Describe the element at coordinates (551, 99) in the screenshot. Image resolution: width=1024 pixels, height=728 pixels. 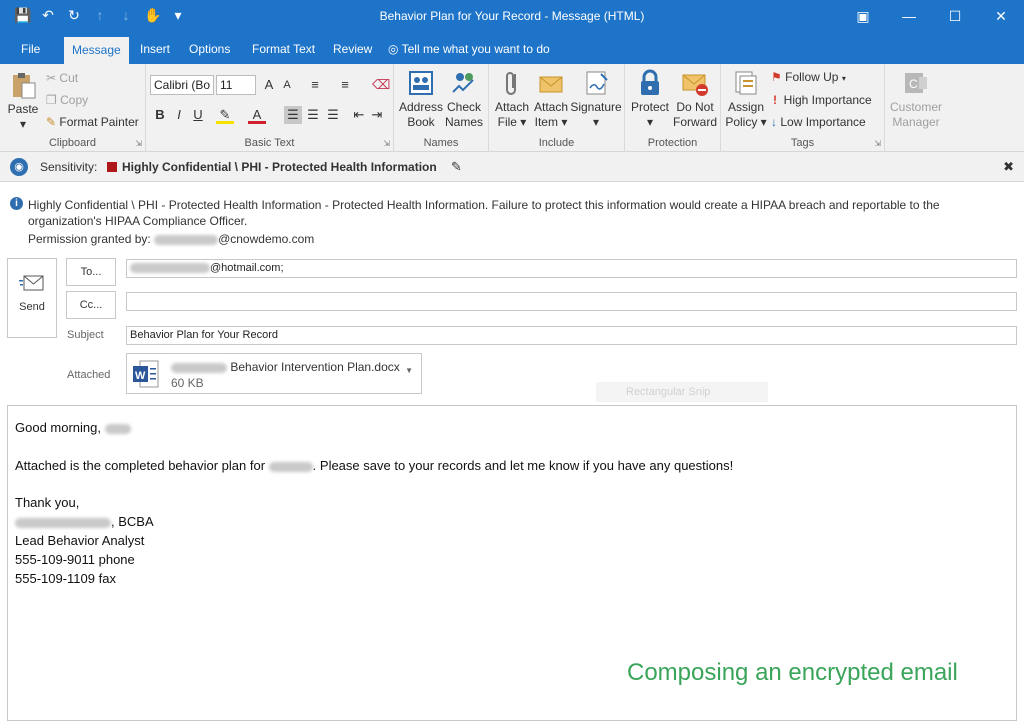
I see `attach-item-button: Attach Item ▾` at that location.